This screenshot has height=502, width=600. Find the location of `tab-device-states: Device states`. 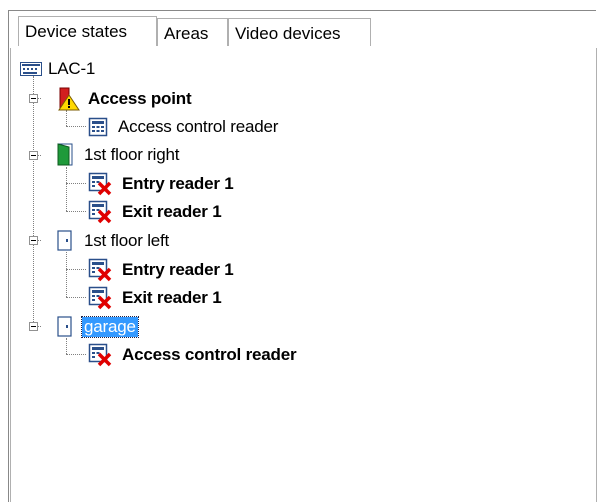

tab-device-states: Device states is located at coordinates (87, 31).